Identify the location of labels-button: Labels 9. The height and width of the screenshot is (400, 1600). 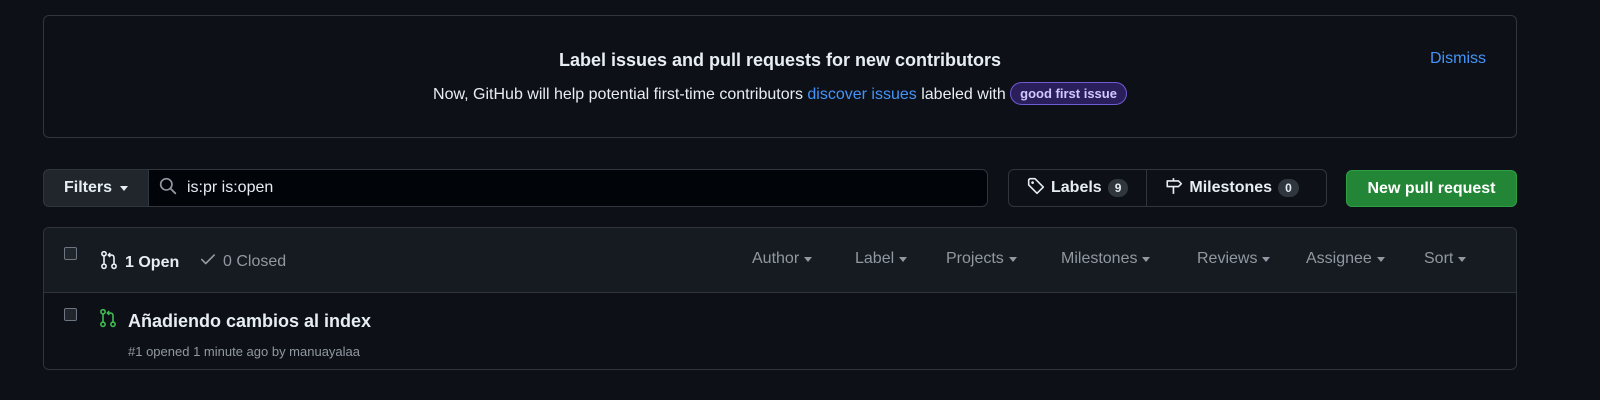
(1077, 188).